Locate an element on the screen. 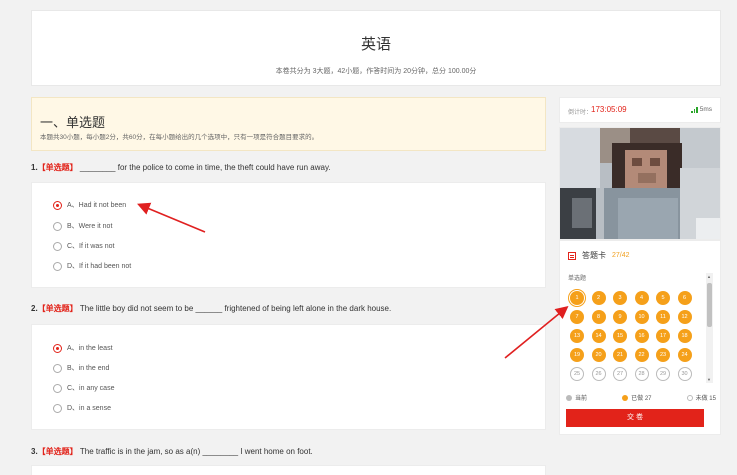  option-d: D、If it had been not is located at coordinates (92, 266).